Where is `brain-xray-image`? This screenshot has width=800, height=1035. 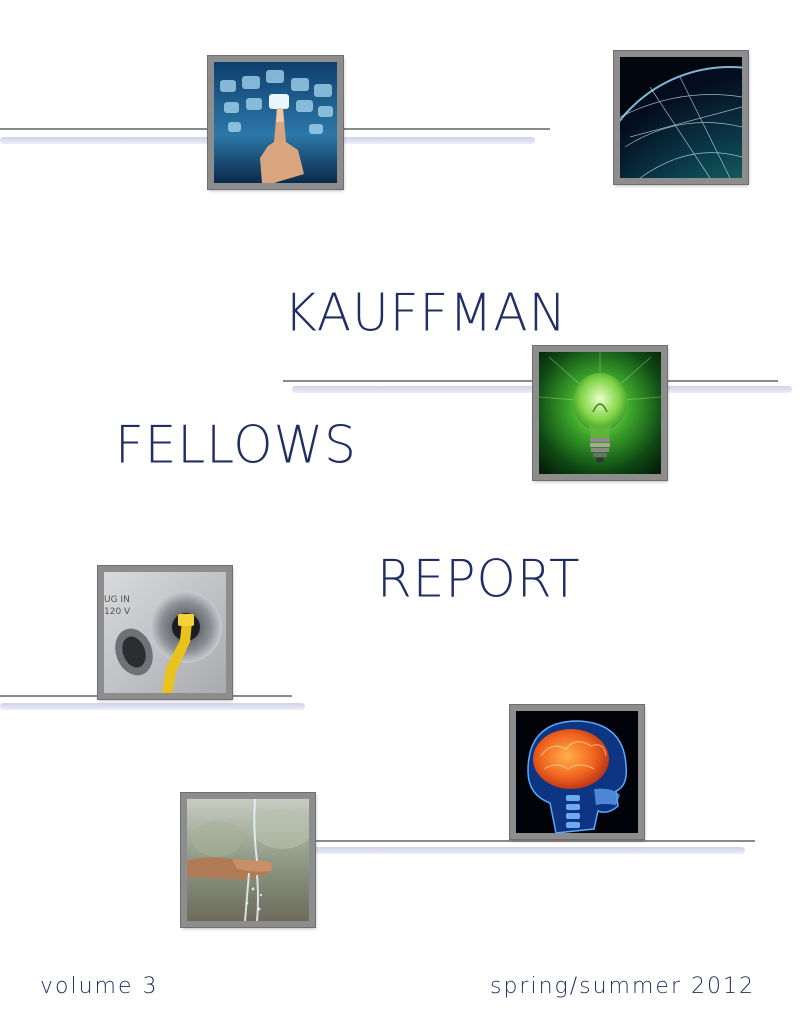
brain-xray-image is located at coordinates (577, 772).